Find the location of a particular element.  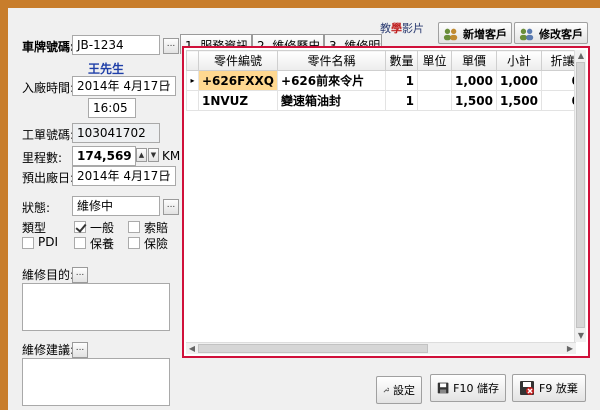

save-label: F10 儲存 is located at coordinates (476, 388).